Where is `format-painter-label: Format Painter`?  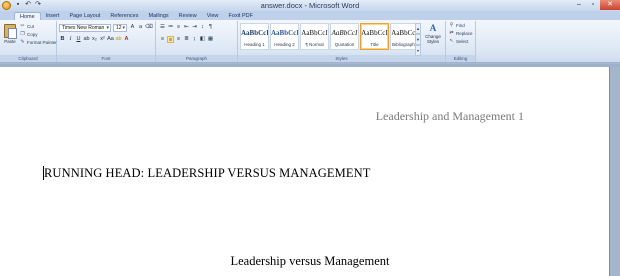
format-painter-label: Format Painter is located at coordinates (42, 42).